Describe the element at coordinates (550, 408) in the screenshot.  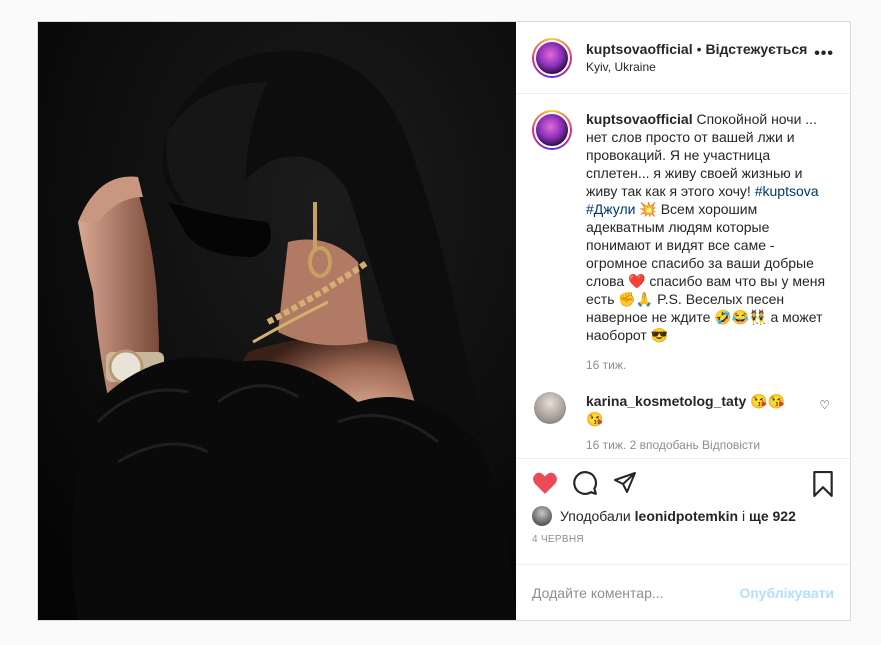
I see `commenter-avatar` at that location.